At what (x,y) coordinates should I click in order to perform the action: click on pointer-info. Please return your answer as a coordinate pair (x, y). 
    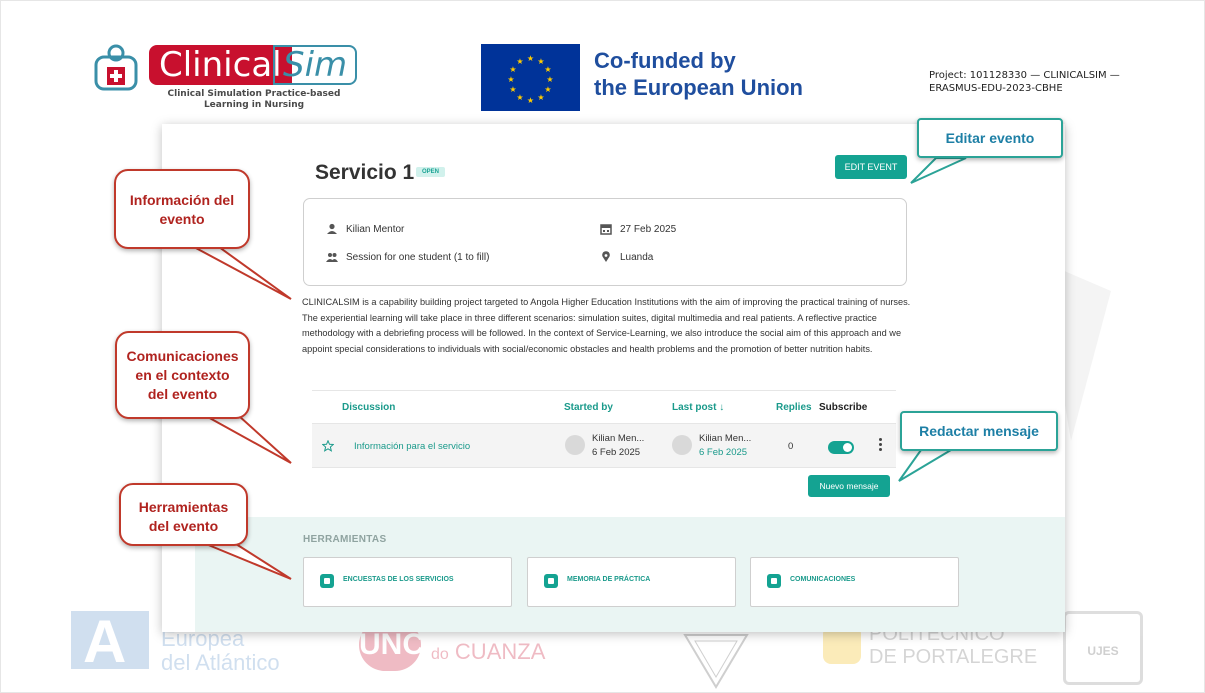
    Looking at the image, I should click on (242, 273).